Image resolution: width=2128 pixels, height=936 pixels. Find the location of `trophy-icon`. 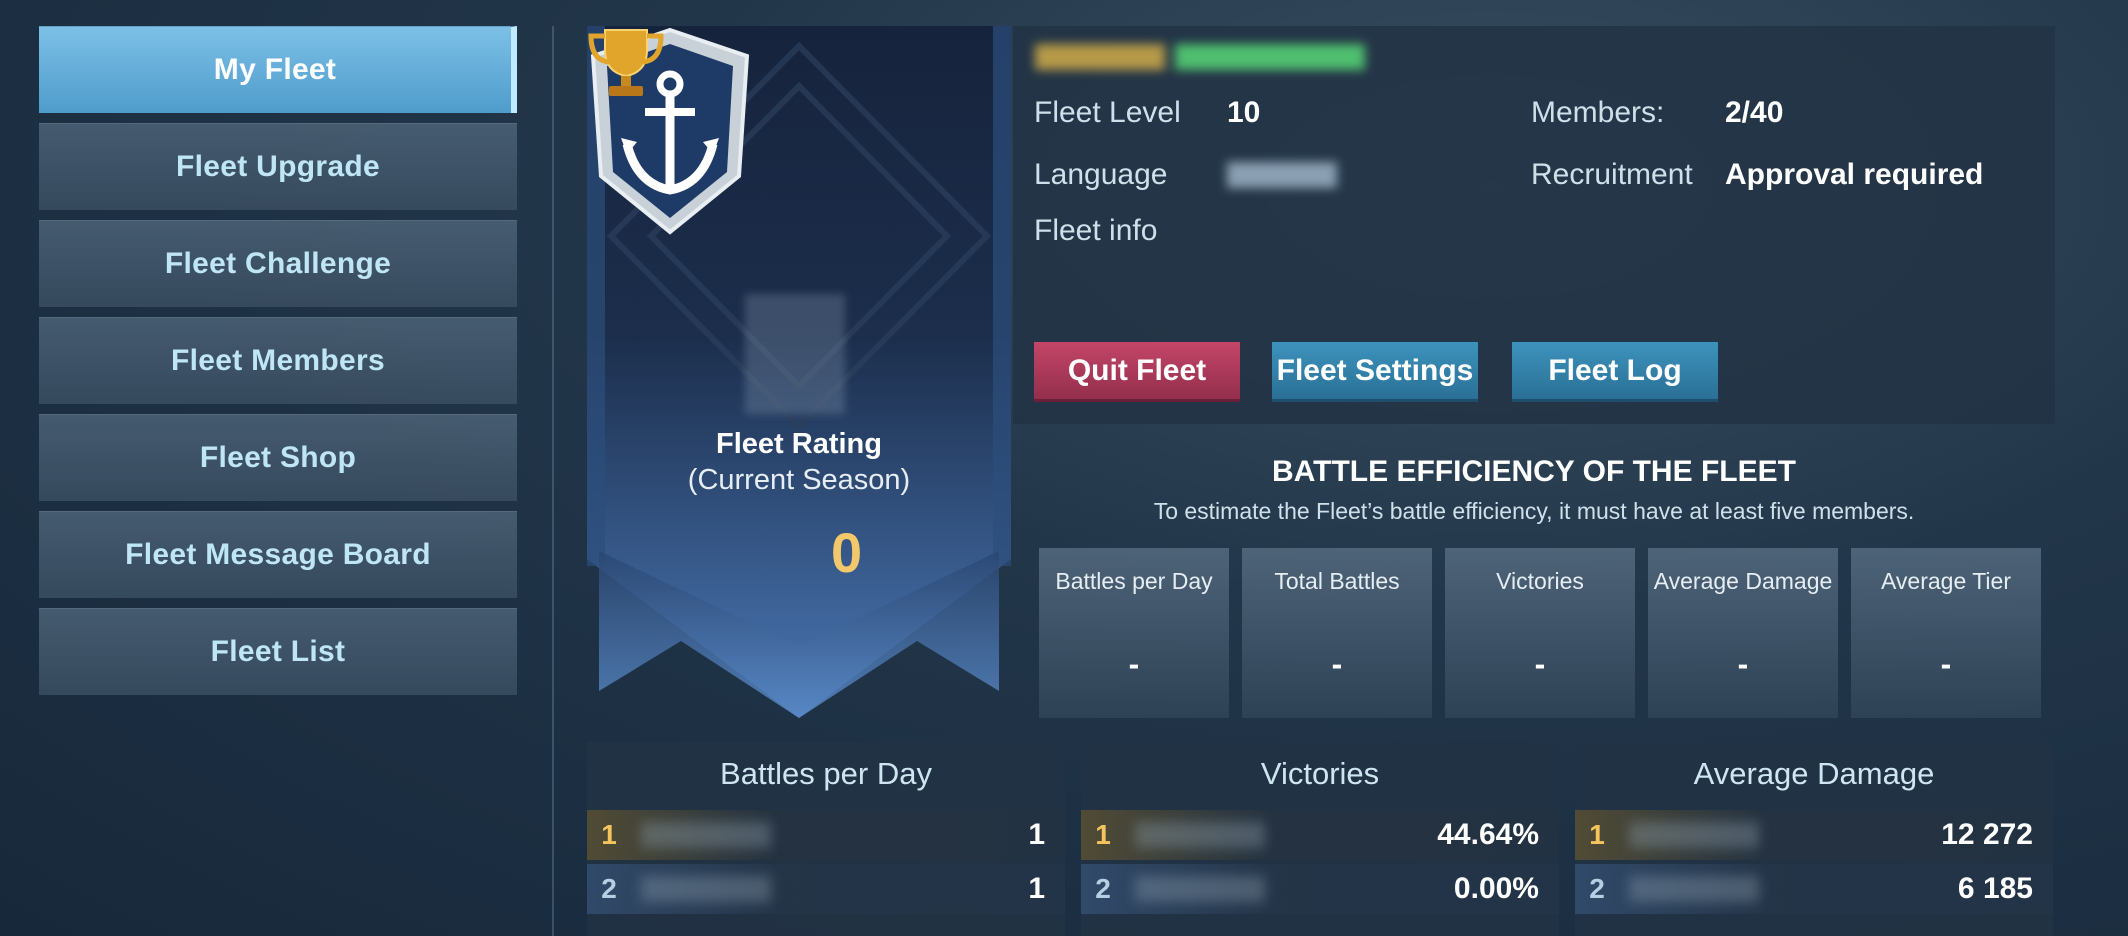

trophy-icon is located at coordinates (626, 62).